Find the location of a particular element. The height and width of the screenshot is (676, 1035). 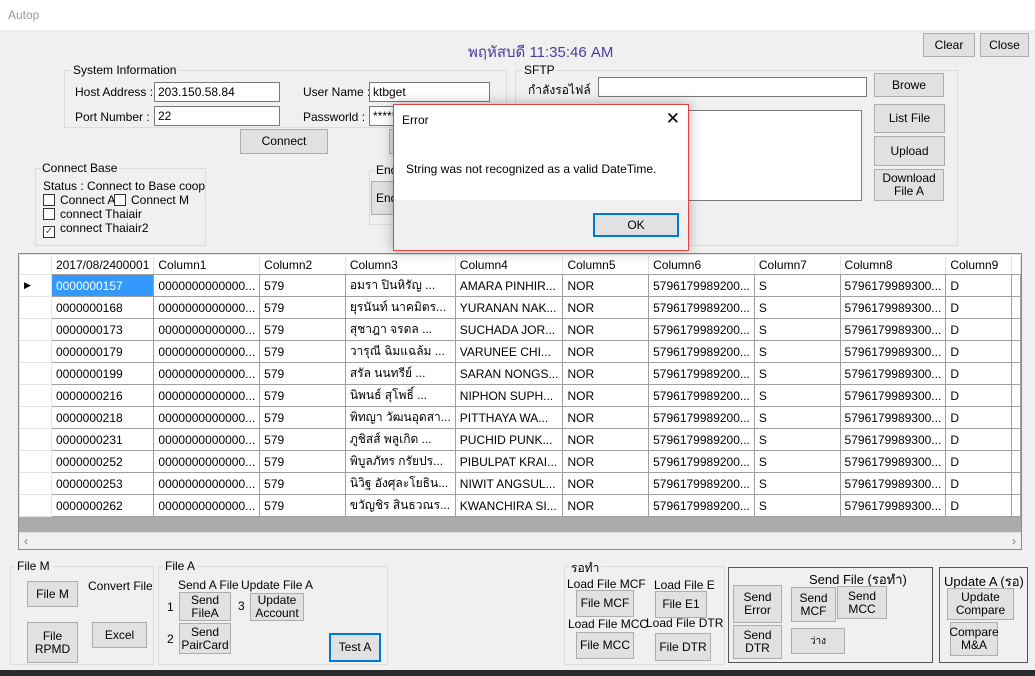

connect-m-checkbox: Connect M is located at coordinates (151, 200).